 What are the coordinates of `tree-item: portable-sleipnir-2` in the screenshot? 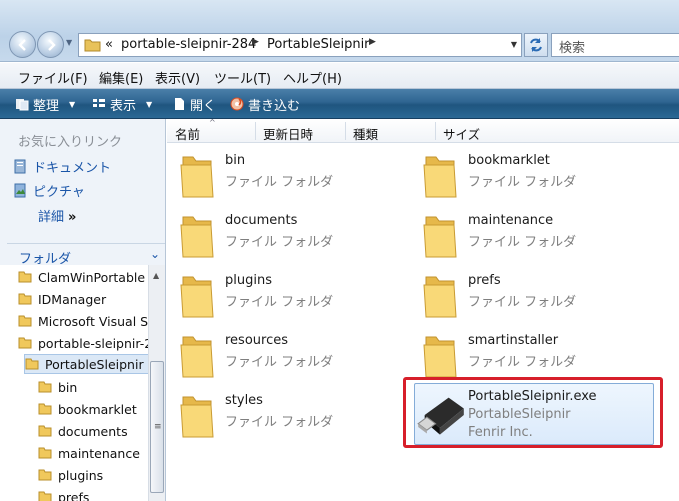 It's located at (83, 343).